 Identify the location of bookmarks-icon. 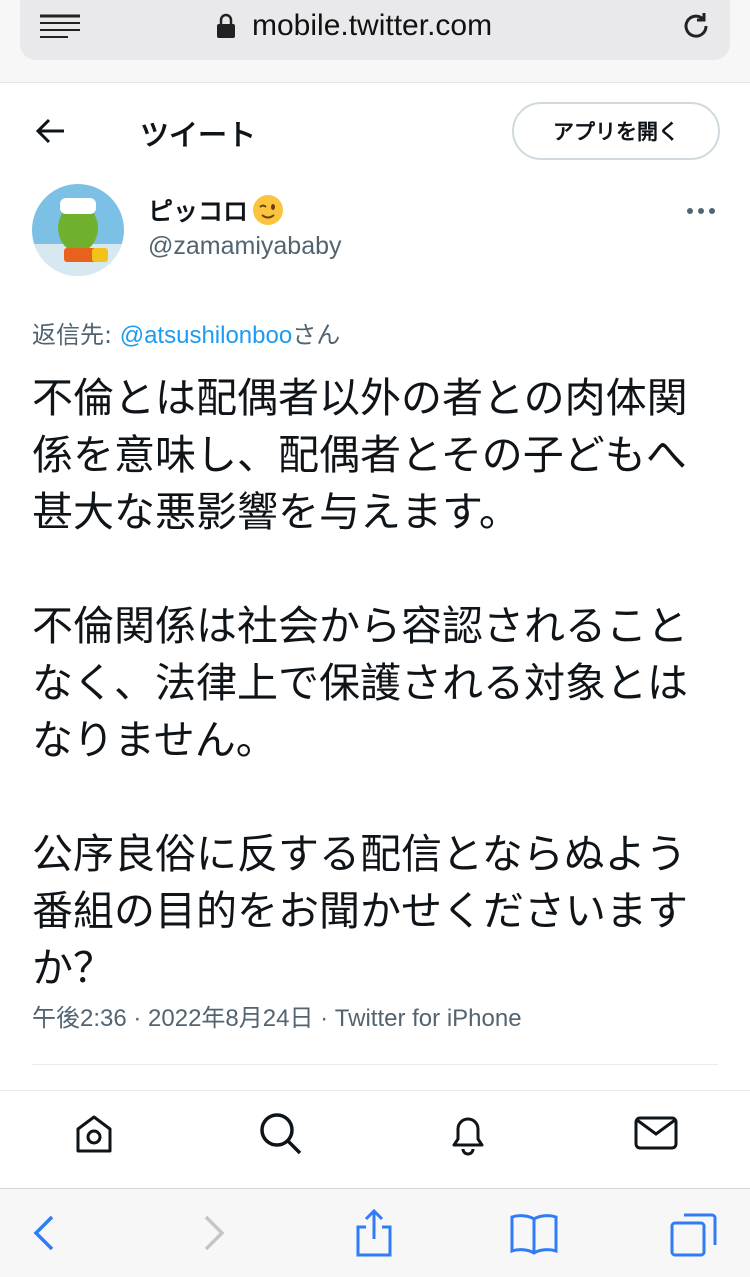
(534, 1233).